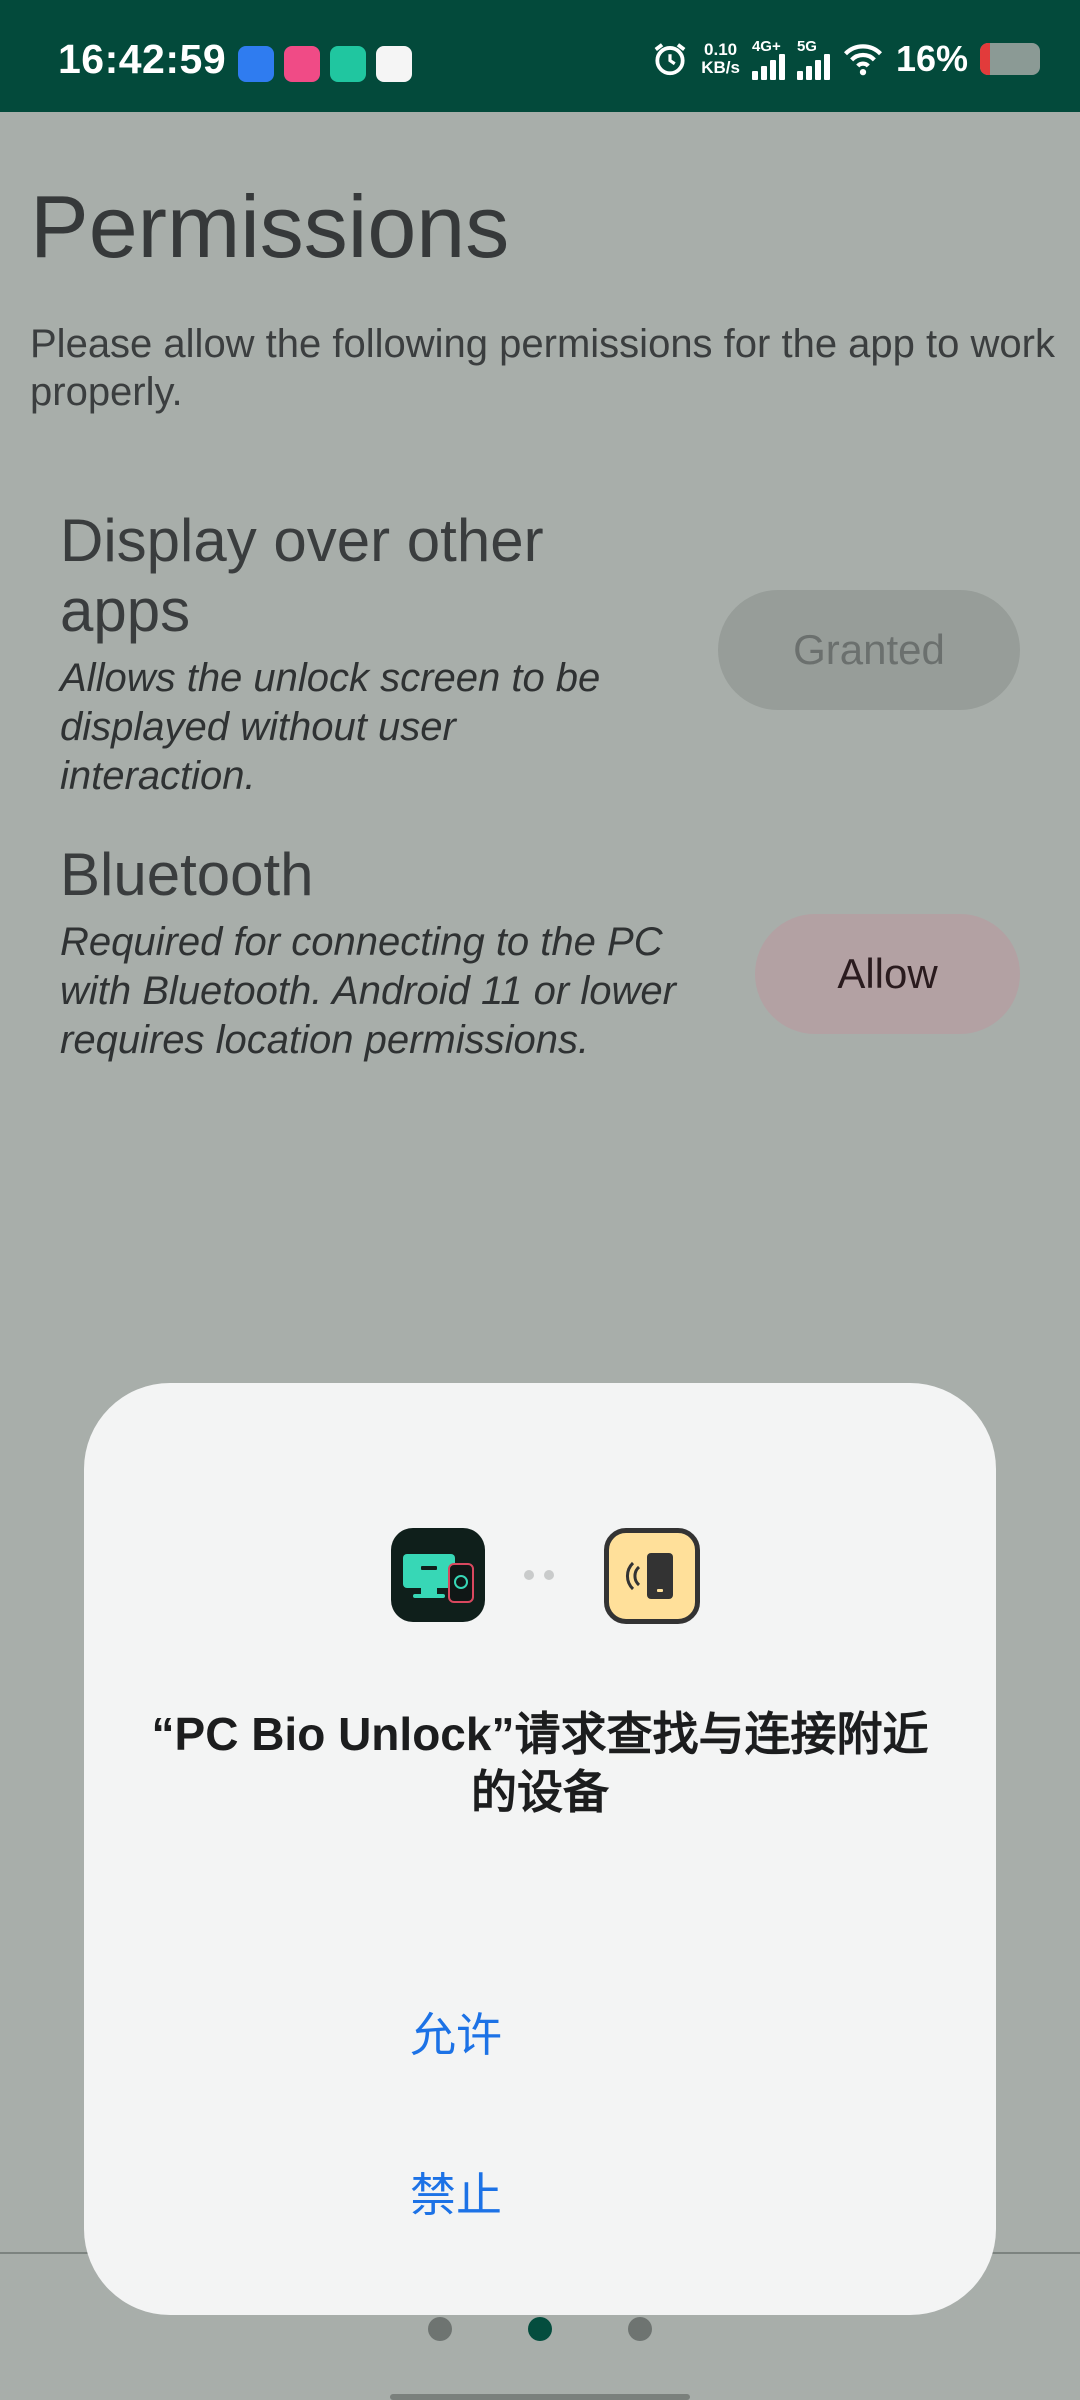 The height and width of the screenshot is (2400, 1080). I want to click on network-speed: 0.10 KB/s, so click(720, 59).